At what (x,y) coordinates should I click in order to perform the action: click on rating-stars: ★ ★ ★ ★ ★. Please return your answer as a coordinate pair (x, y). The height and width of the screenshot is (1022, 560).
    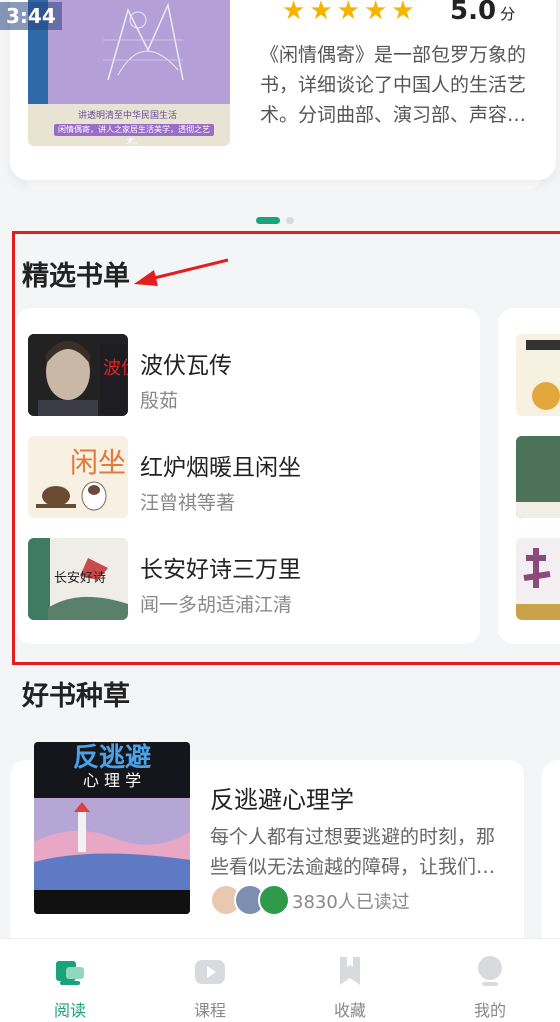
    Looking at the image, I should click on (348, 12).